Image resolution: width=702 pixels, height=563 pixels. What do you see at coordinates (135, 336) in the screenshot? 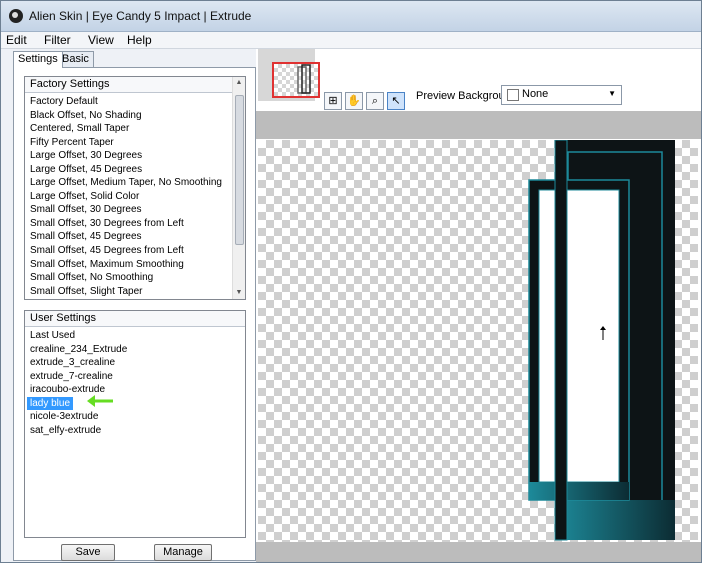
I see `list-item: Last Used` at bounding box center [135, 336].